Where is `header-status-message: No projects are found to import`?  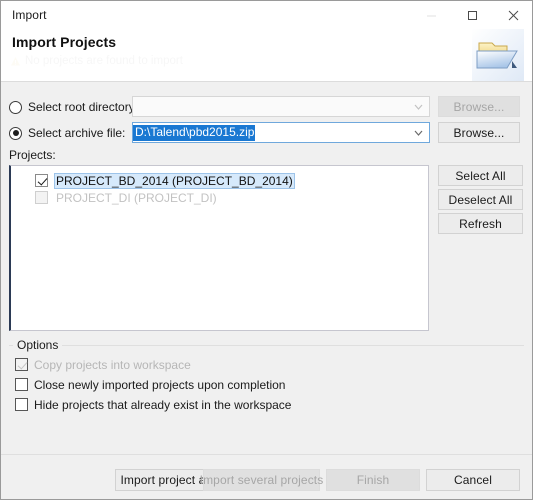
header-status-message: No projects are found to import is located at coordinates (96, 61).